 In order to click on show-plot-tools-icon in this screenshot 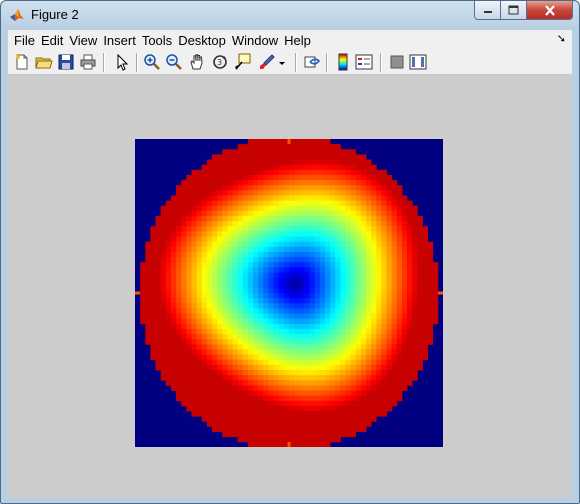, I will do `click(418, 62)`.